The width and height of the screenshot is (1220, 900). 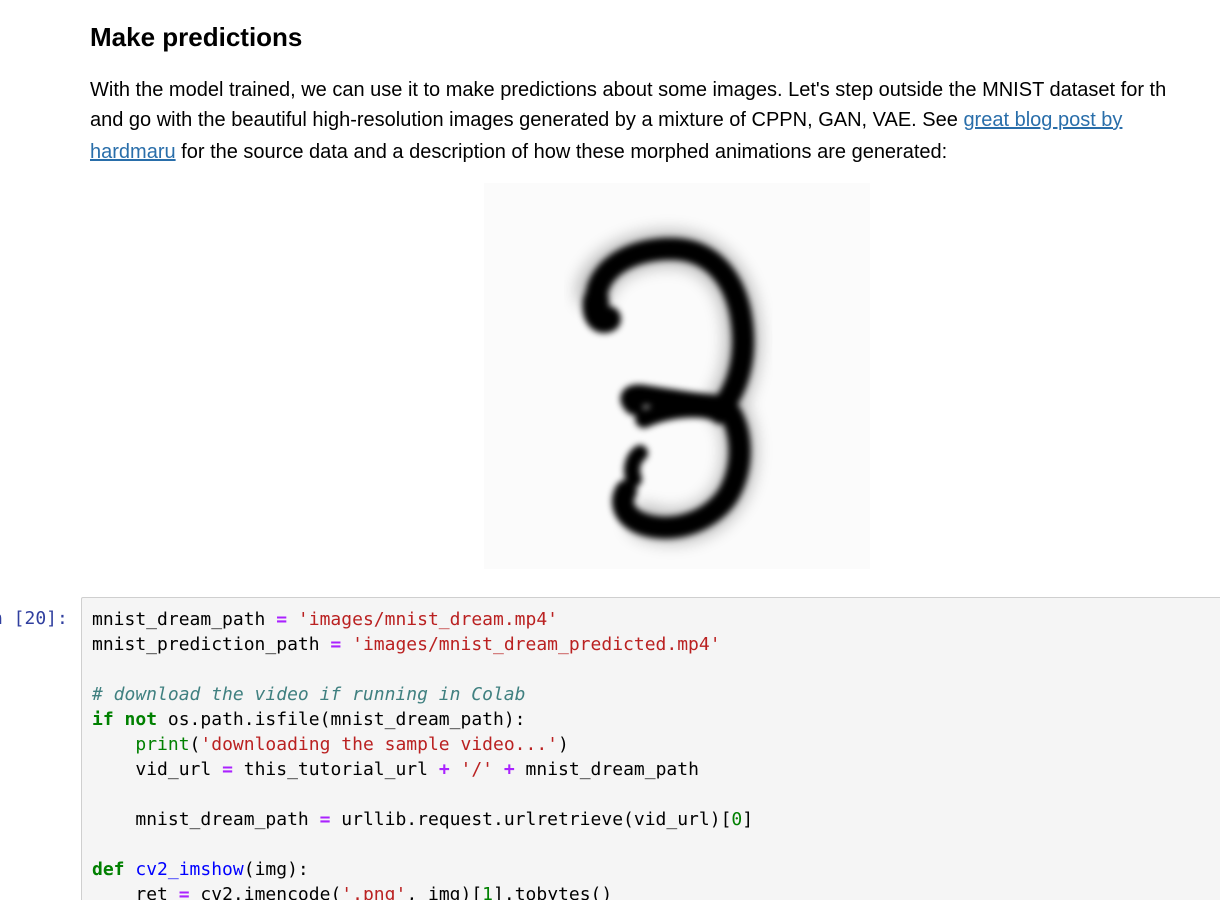 What do you see at coordinates (309, 694) in the screenshot?
I see `code-comment: # download the video if running in Colab` at bounding box center [309, 694].